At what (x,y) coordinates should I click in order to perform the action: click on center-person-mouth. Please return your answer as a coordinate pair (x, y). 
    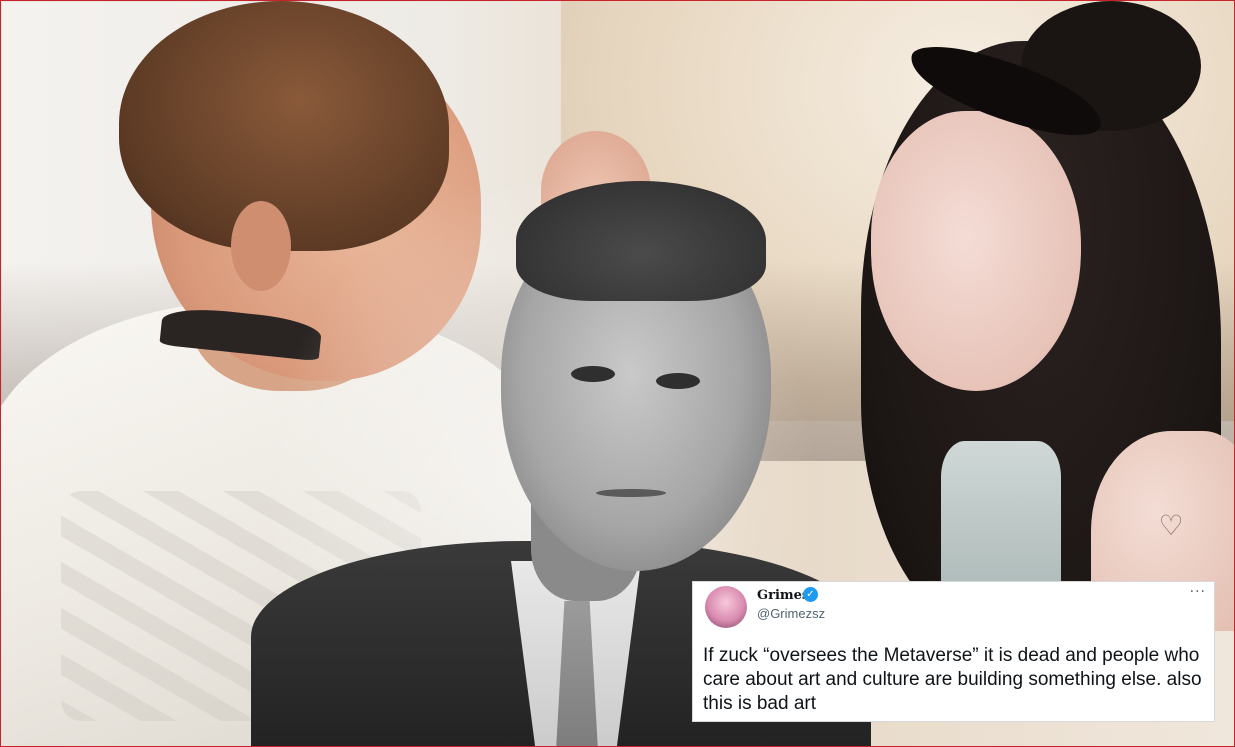
    Looking at the image, I should click on (631, 493).